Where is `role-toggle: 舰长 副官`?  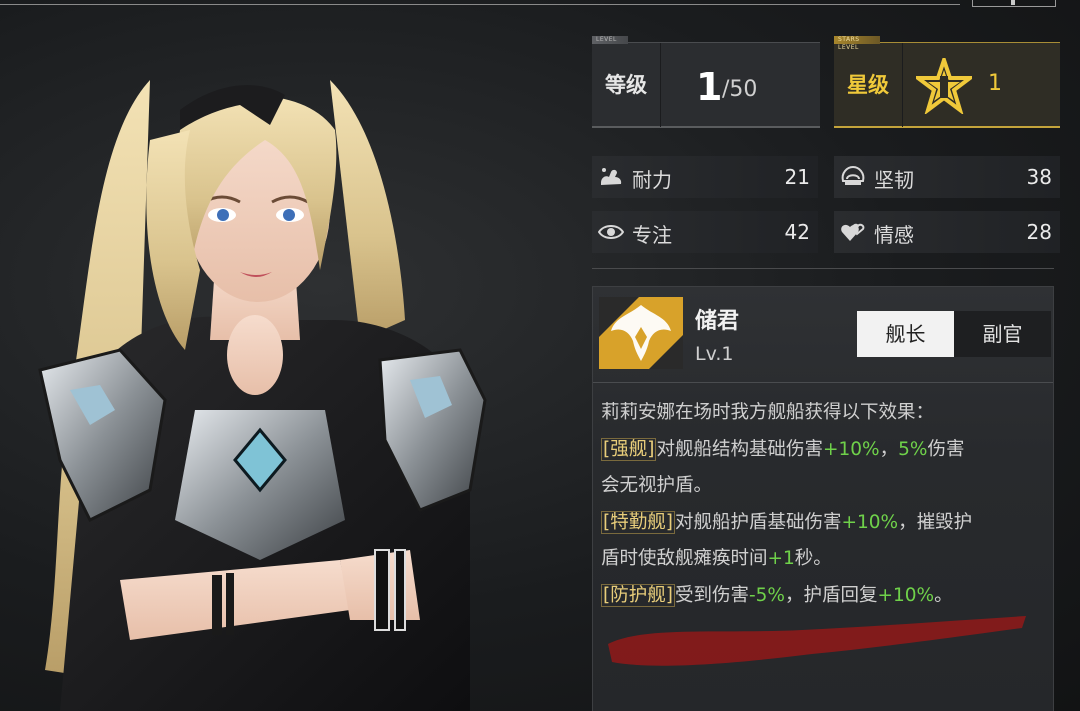 role-toggle: 舰长 副官 is located at coordinates (954, 334).